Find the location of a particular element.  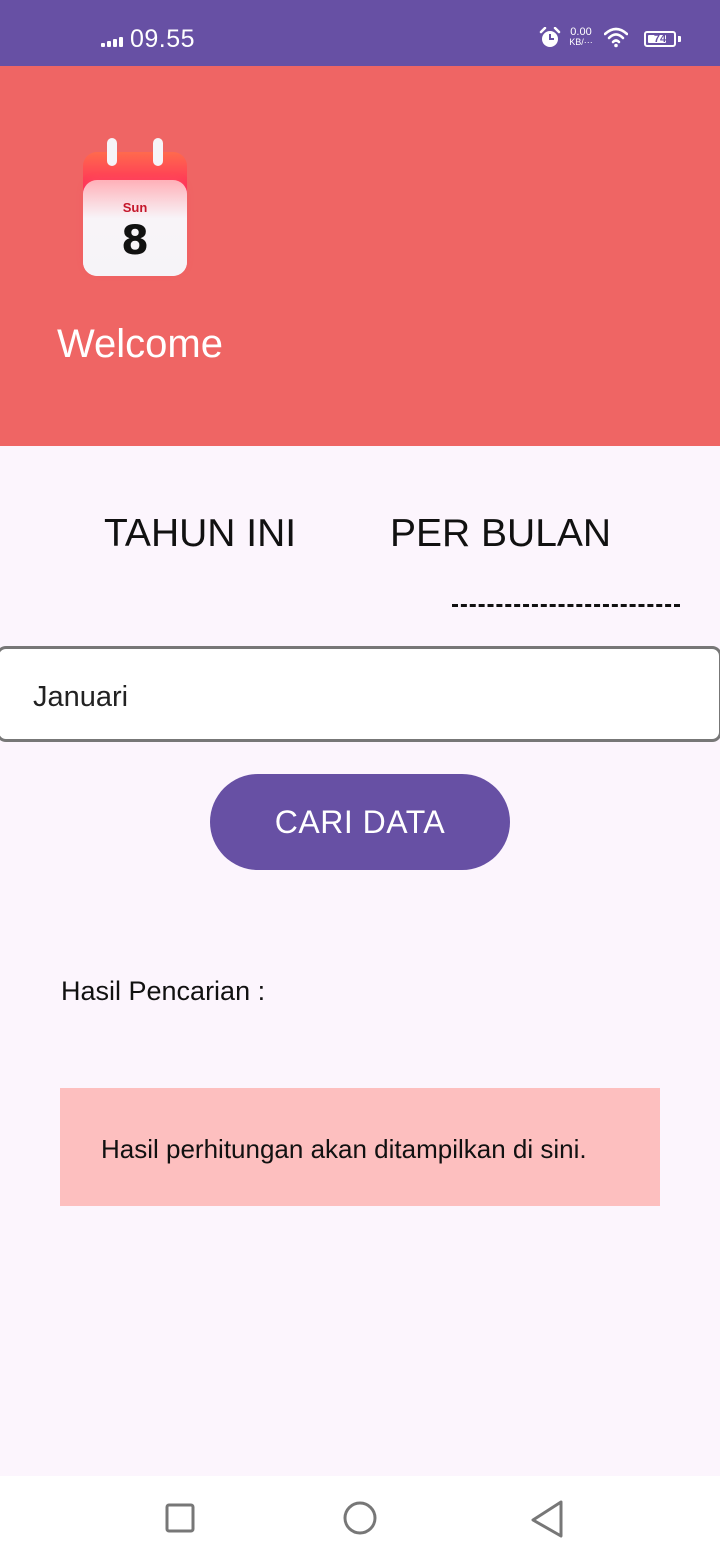

network-speed-unit: KB/··· is located at coordinates (581, 42).